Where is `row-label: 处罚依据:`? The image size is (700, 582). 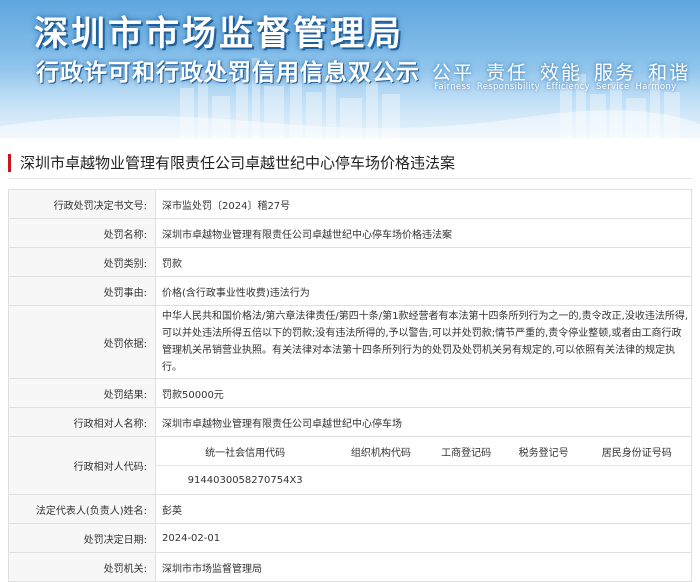 row-label: 处罚依据: is located at coordinates (82, 342).